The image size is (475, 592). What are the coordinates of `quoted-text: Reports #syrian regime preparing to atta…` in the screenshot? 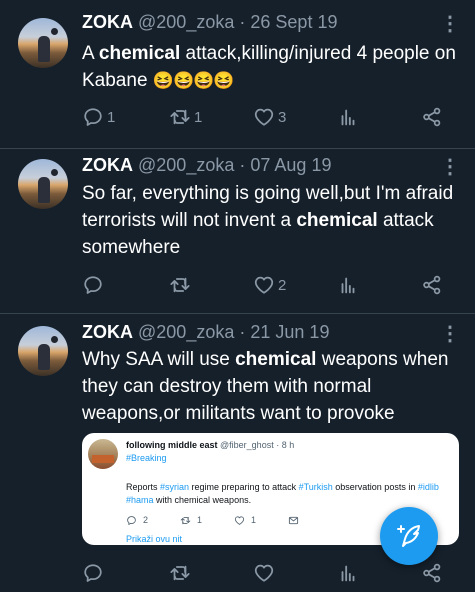 It's located at (288, 494).